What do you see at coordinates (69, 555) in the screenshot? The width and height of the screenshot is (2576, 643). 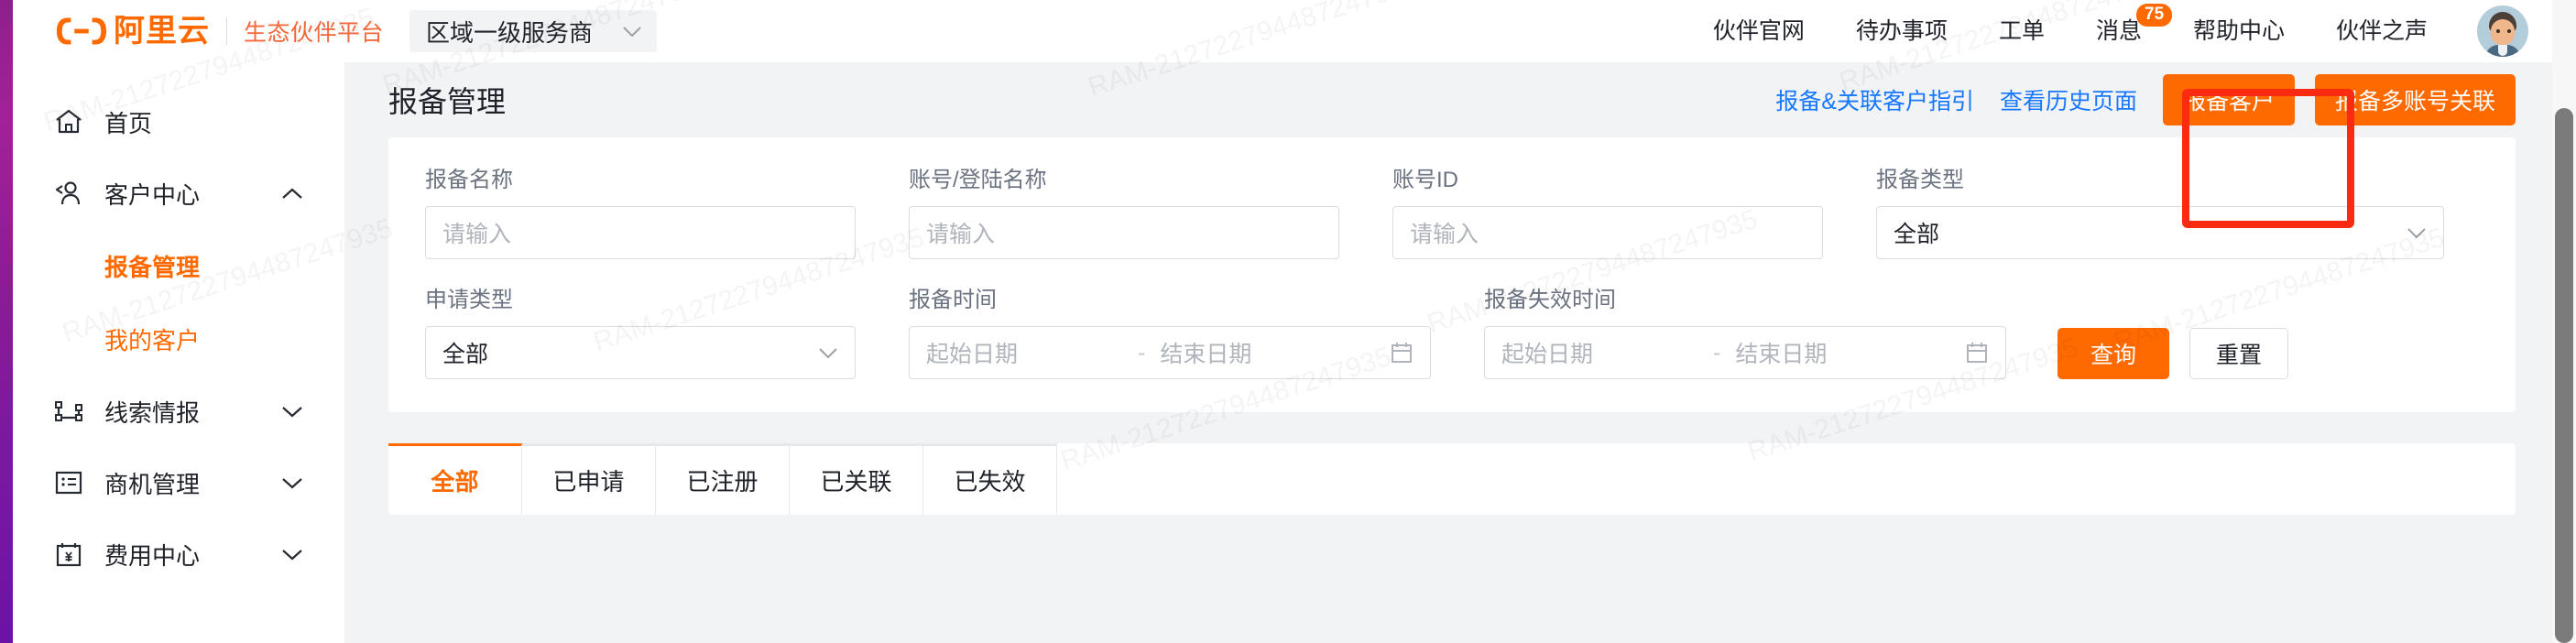 I see `yen-calendar-icon` at bounding box center [69, 555].